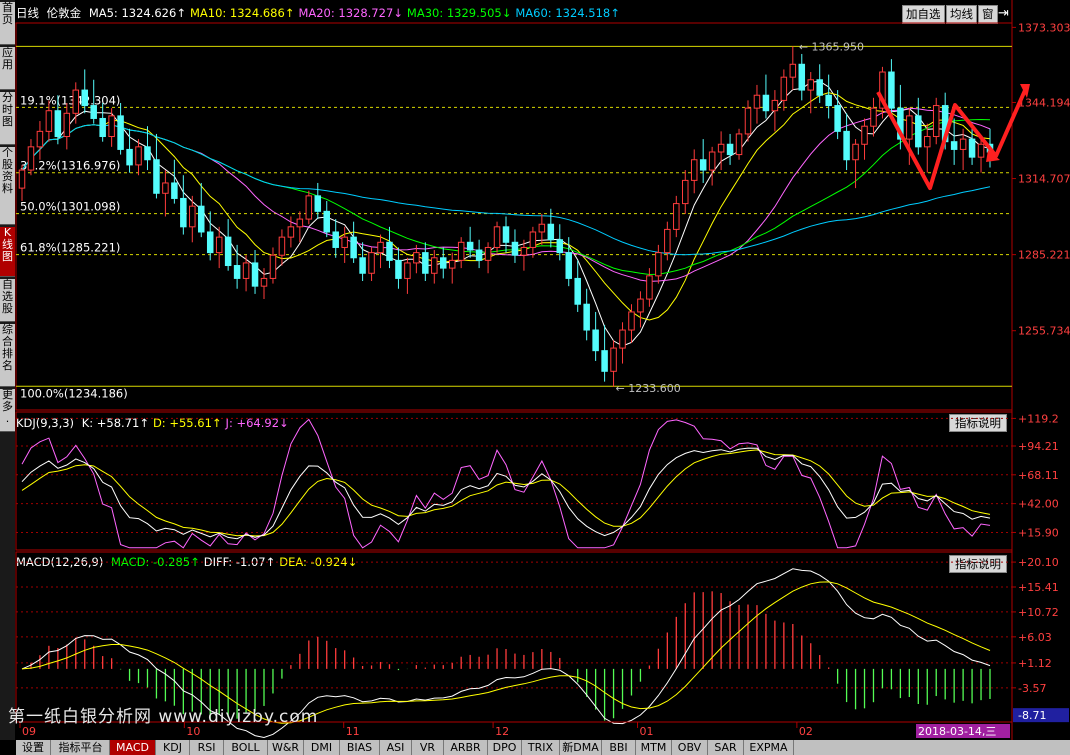 The image size is (1070, 755). Describe the element at coordinates (1044, 179) in the screenshot. I see `price-axis-label: 1314.707` at that location.